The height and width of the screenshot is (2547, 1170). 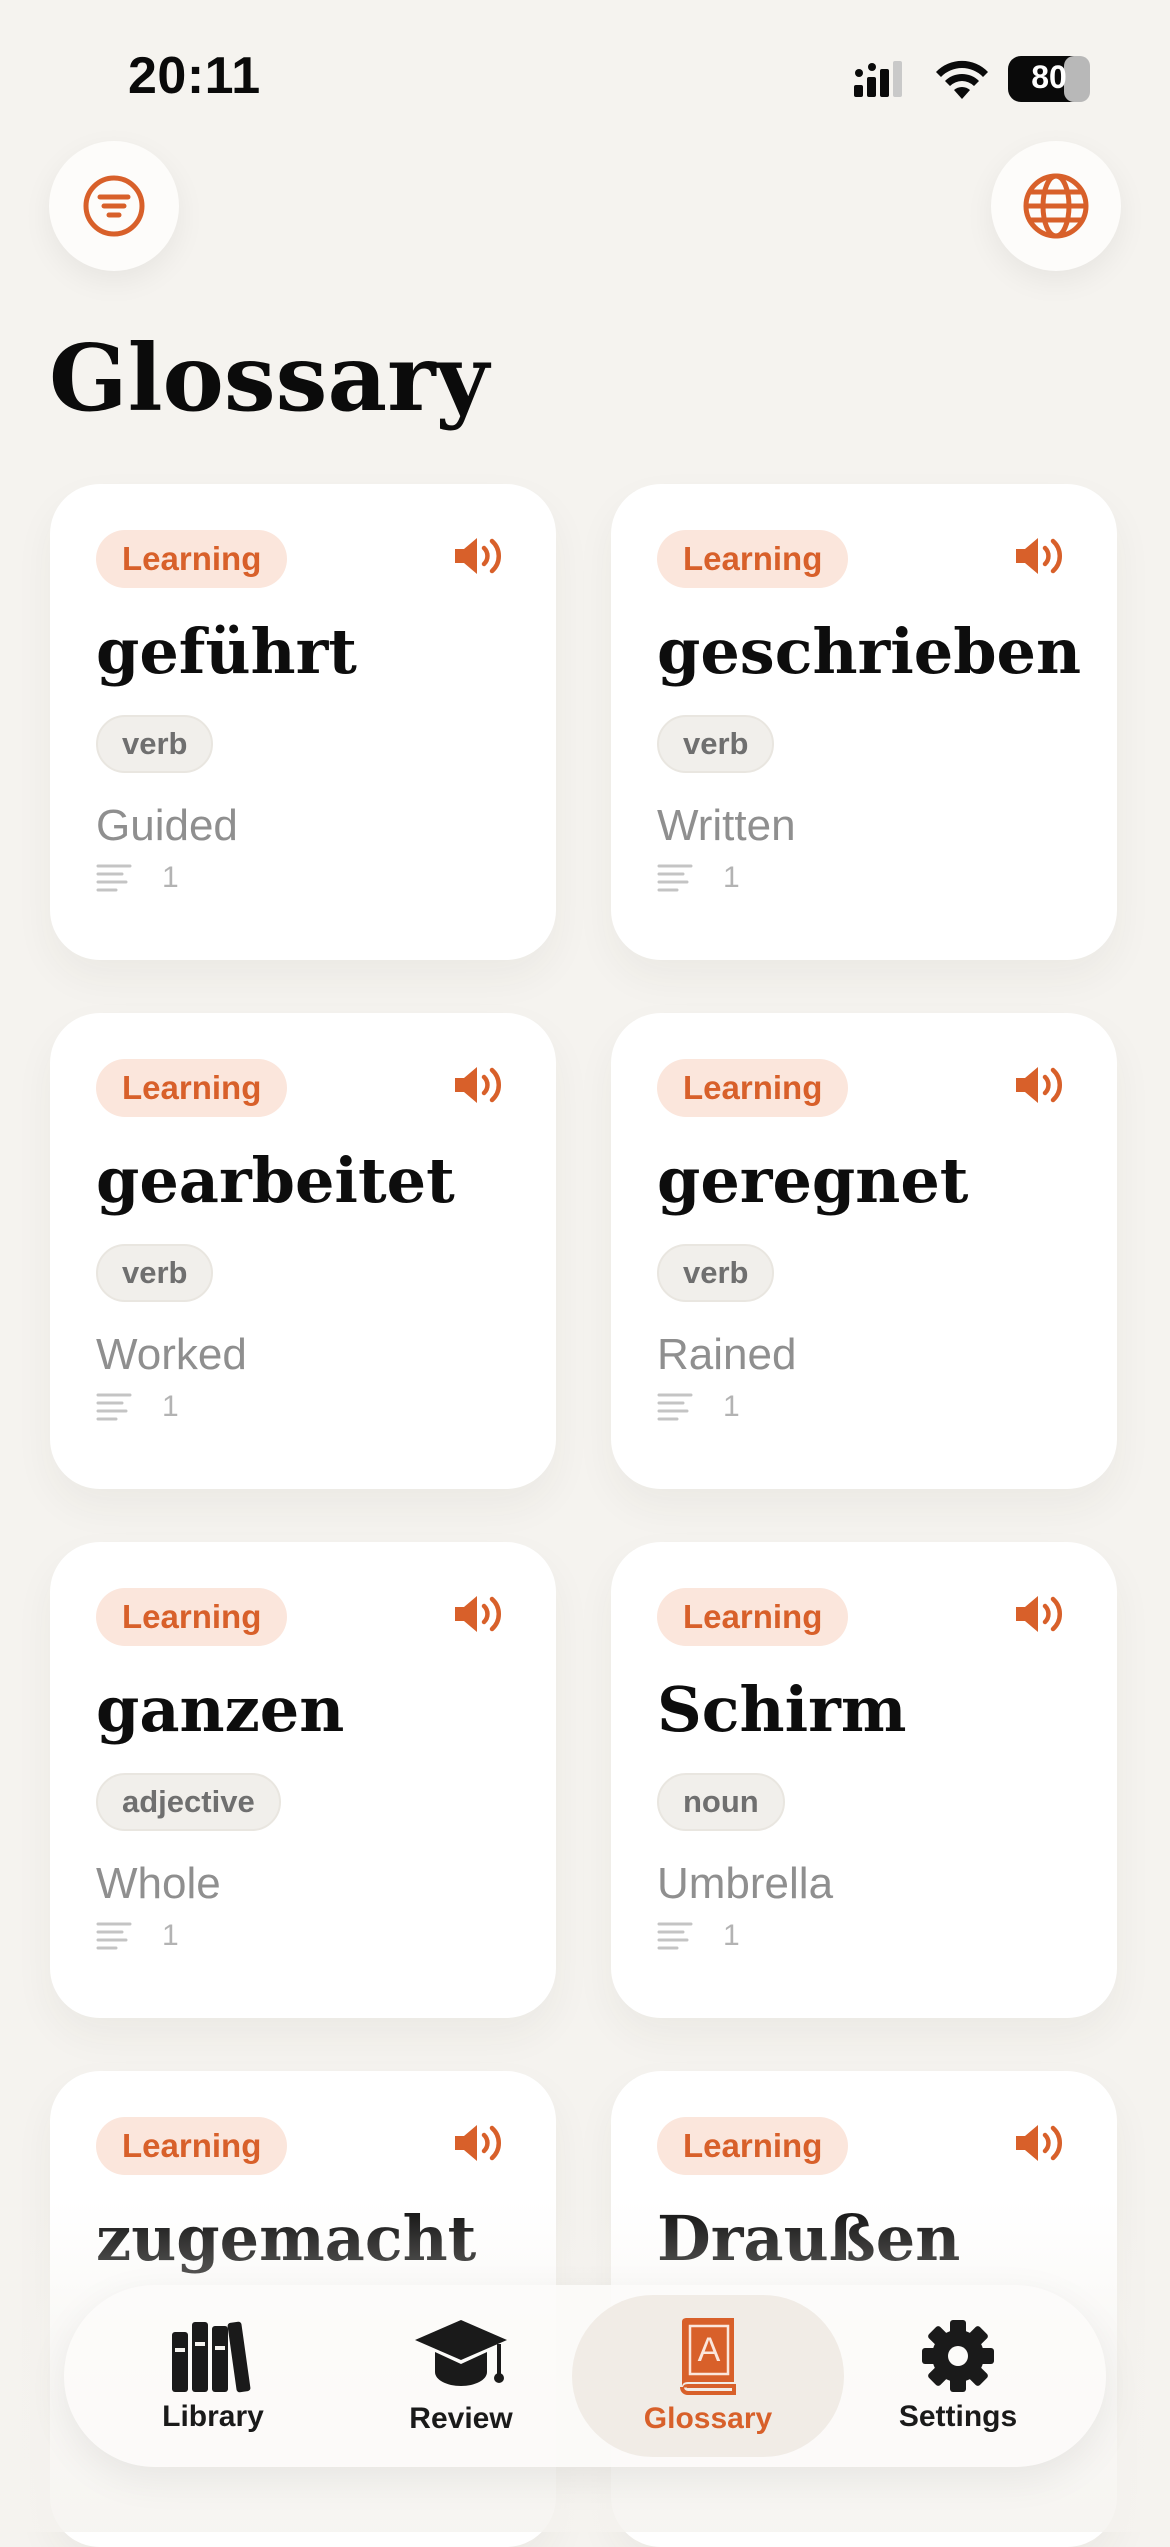 What do you see at coordinates (303, 722) in the screenshot?
I see `glossary-card: Learning geführt verb Guided 1` at bounding box center [303, 722].